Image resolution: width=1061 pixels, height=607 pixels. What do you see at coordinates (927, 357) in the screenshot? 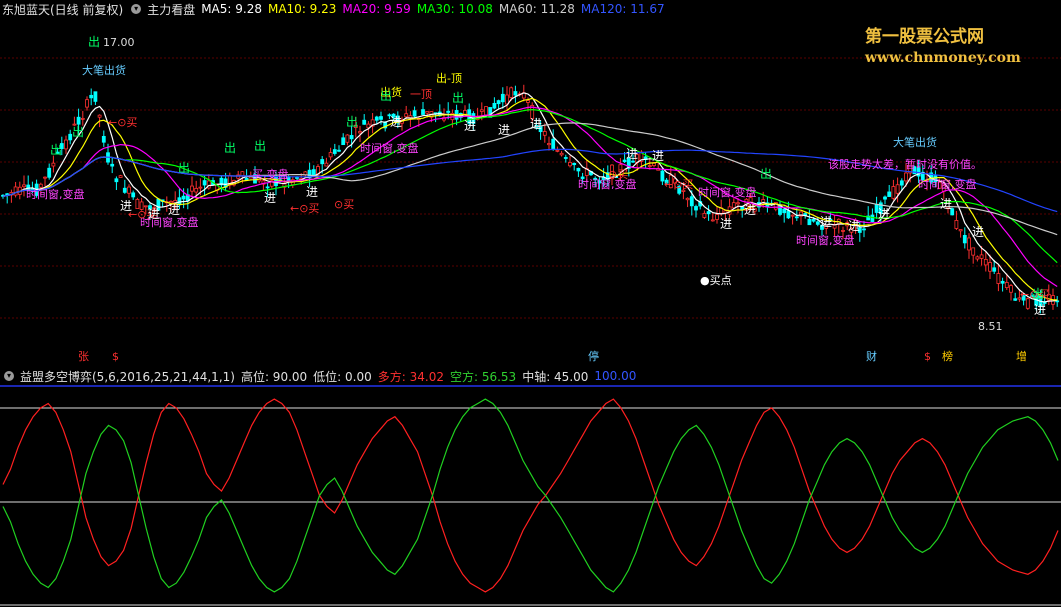
I see `event-dollar-2: $` at bounding box center [927, 357].